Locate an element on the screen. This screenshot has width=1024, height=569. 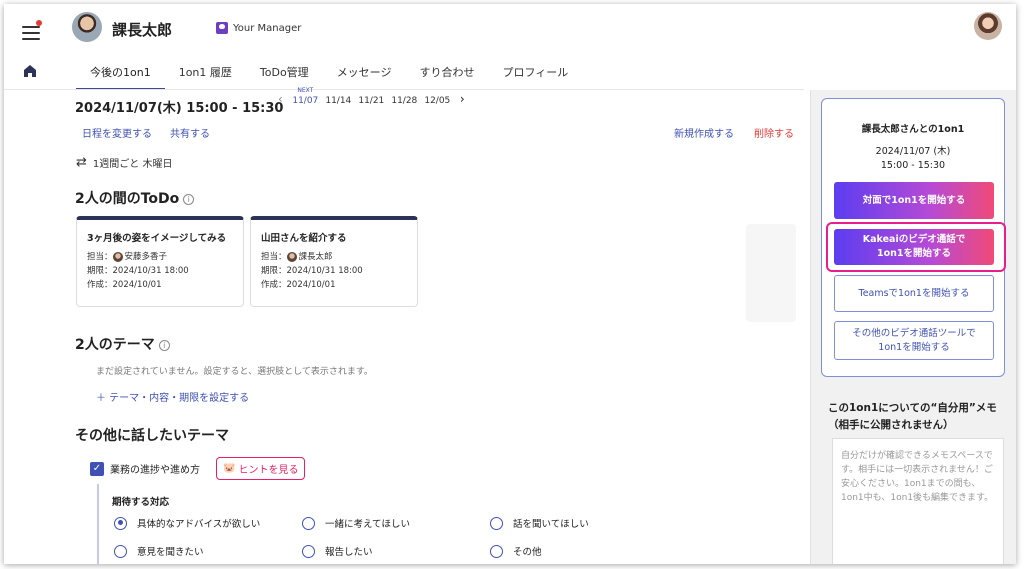
chevron-right-icon: › is located at coordinates (462, 99).